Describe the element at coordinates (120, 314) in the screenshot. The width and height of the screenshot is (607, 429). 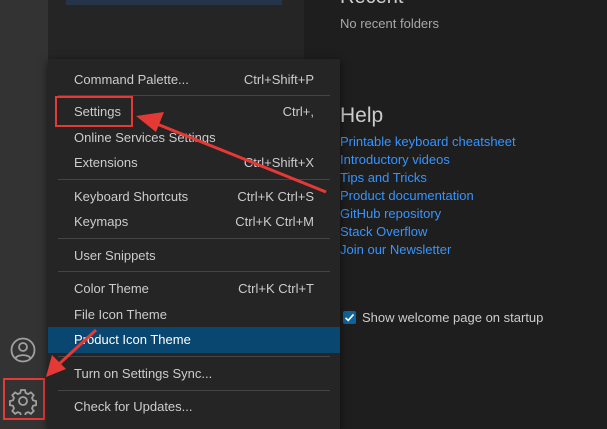
I see `menu-item-label: File Icon Theme` at that location.